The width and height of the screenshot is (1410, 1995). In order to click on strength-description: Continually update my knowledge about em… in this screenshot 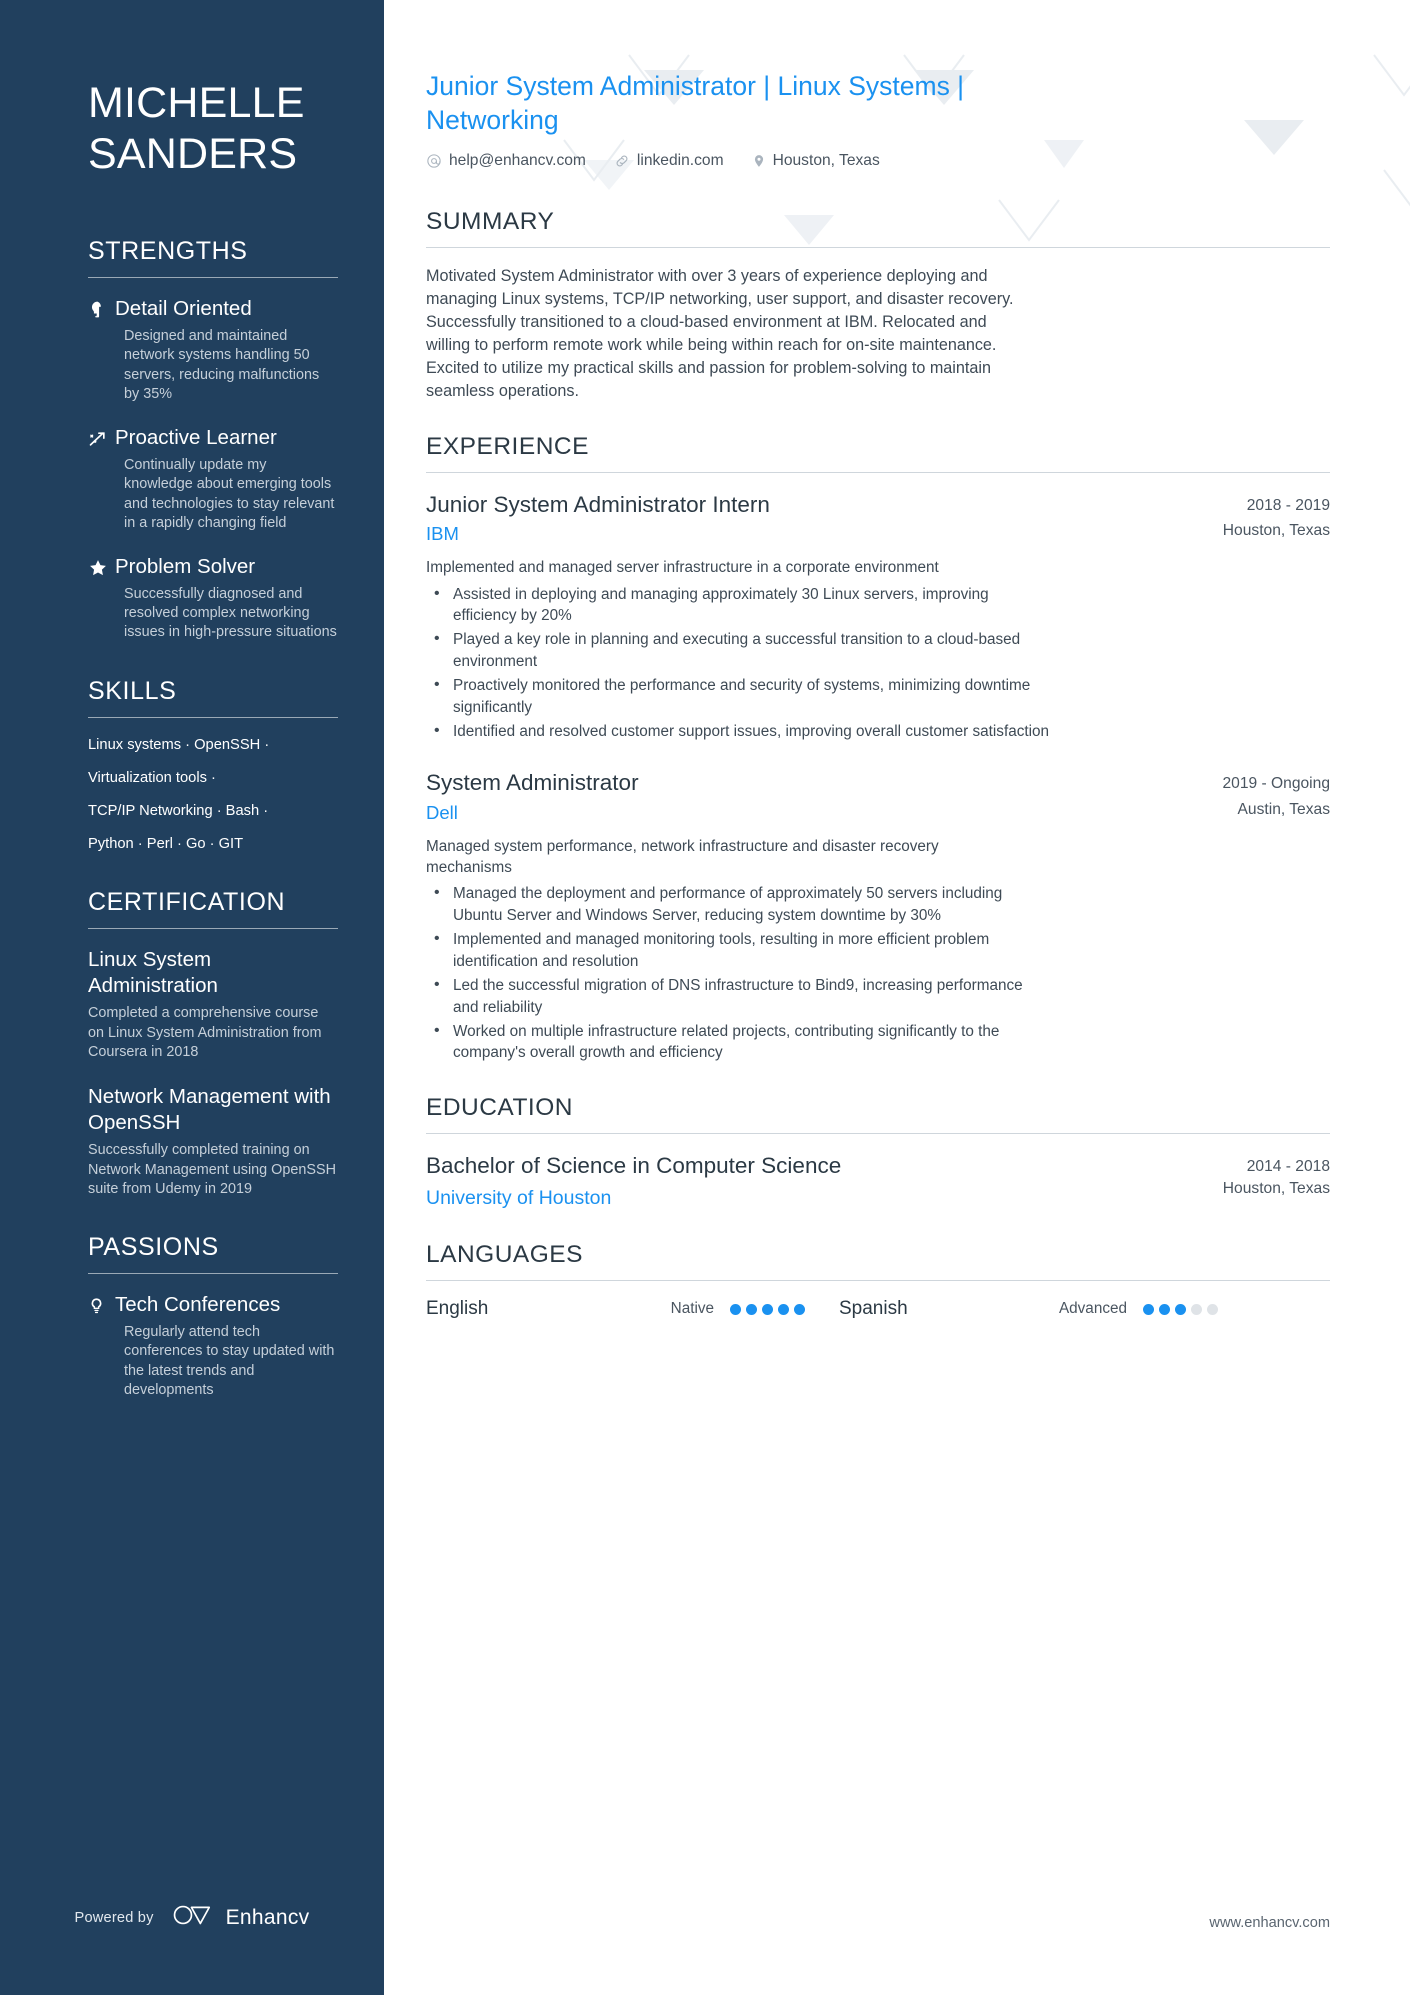, I will do `click(229, 493)`.